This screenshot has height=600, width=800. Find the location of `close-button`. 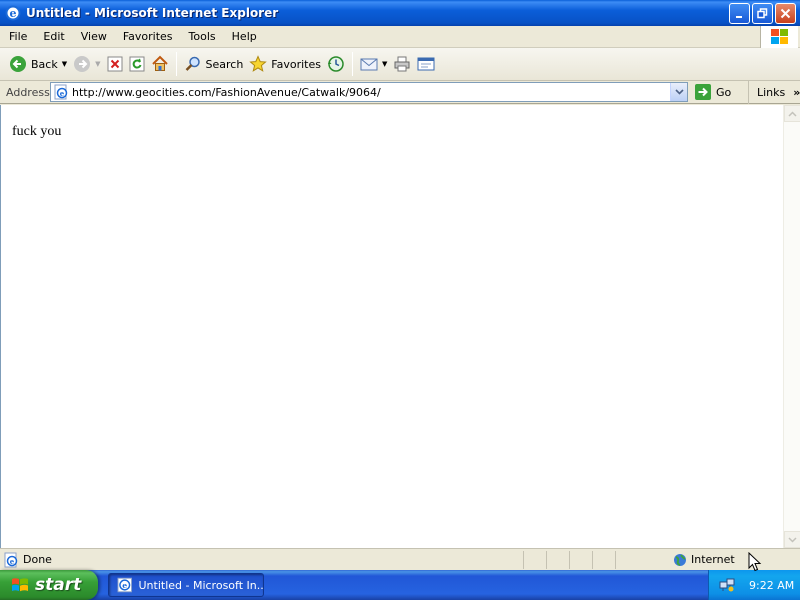

close-button is located at coordinates (785, 13).